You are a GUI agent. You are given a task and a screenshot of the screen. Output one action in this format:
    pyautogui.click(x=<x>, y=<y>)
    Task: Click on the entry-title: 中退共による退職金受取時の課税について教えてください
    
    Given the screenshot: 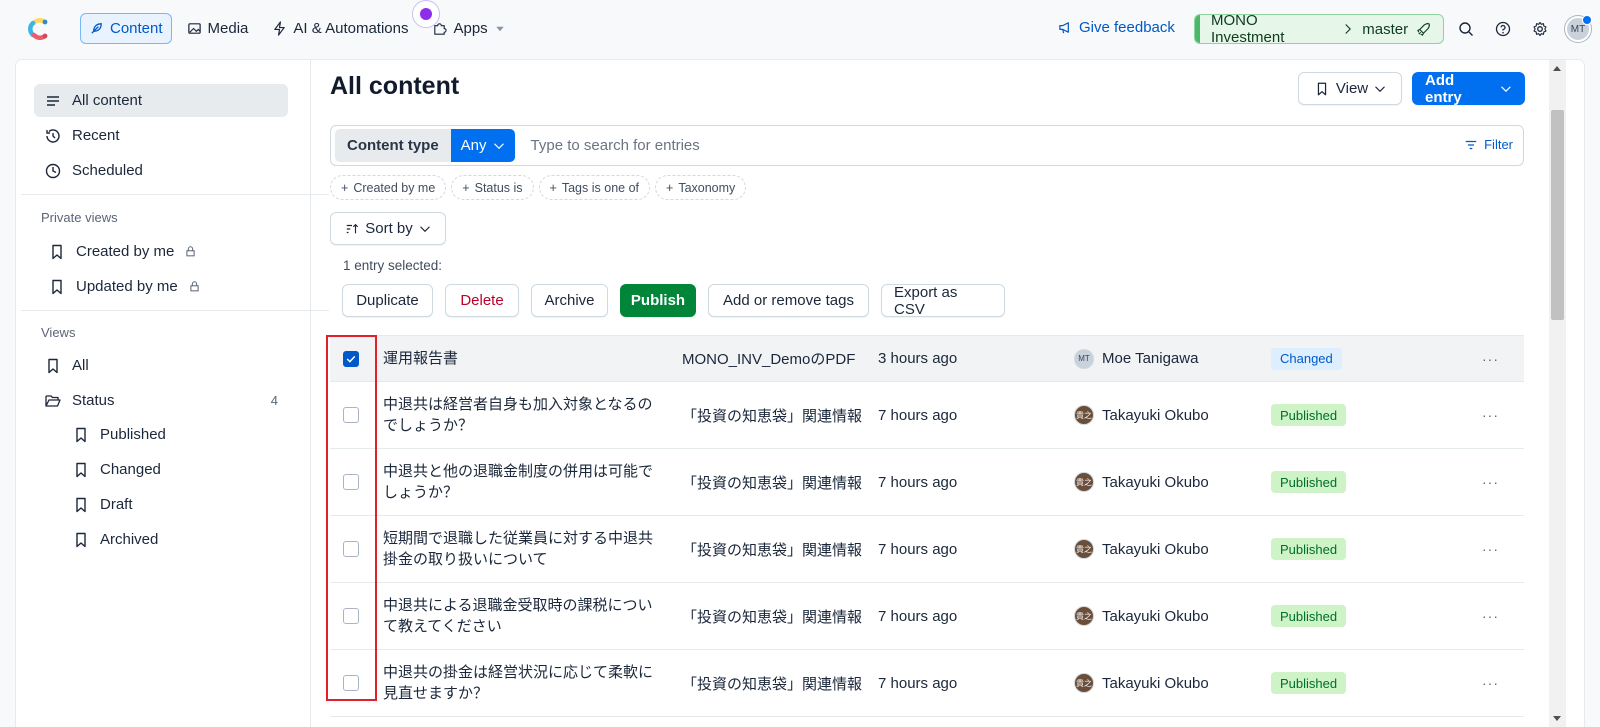 What is the action you would take?
    pyautogui.click(x=518, y=616)
    